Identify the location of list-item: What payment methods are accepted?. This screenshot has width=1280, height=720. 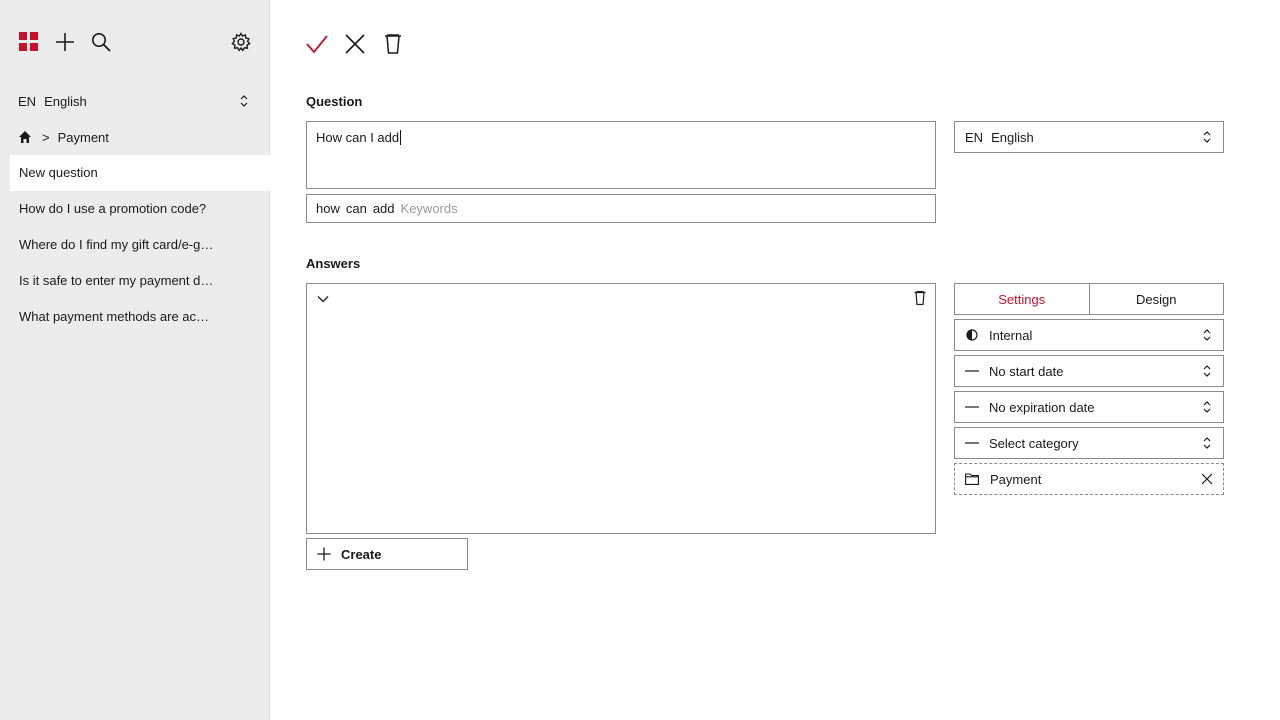
(140, 317).